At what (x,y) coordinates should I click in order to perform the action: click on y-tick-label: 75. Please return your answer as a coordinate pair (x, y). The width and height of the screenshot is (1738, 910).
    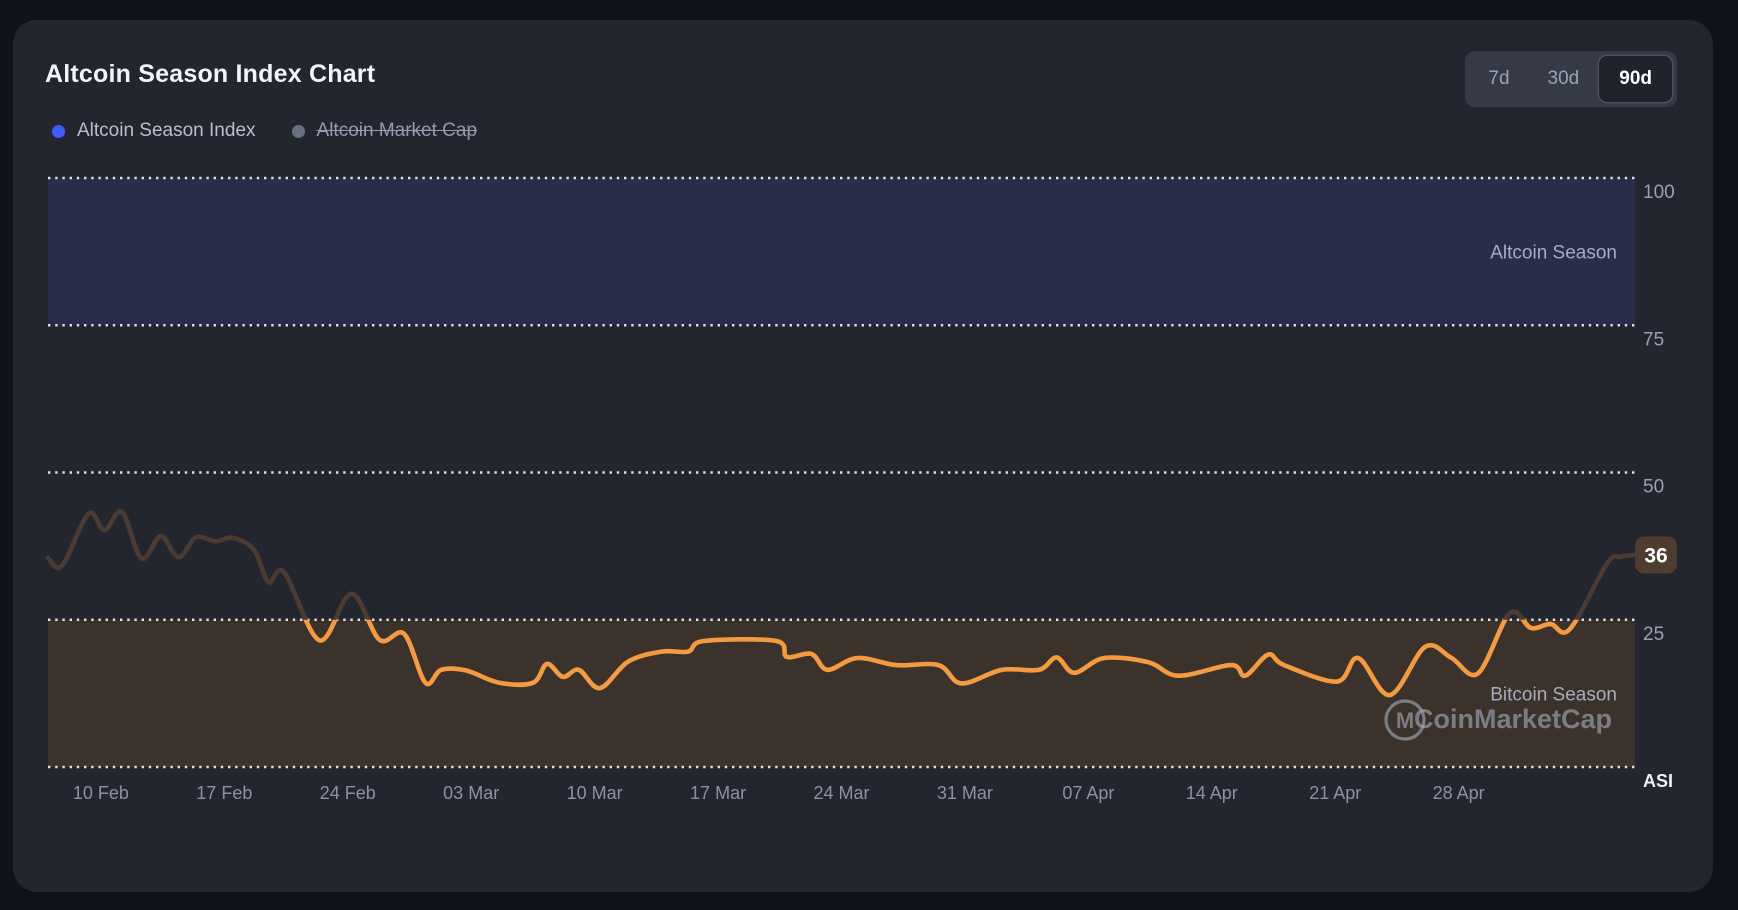
    Looking at the image, I should click on (1653, 339).